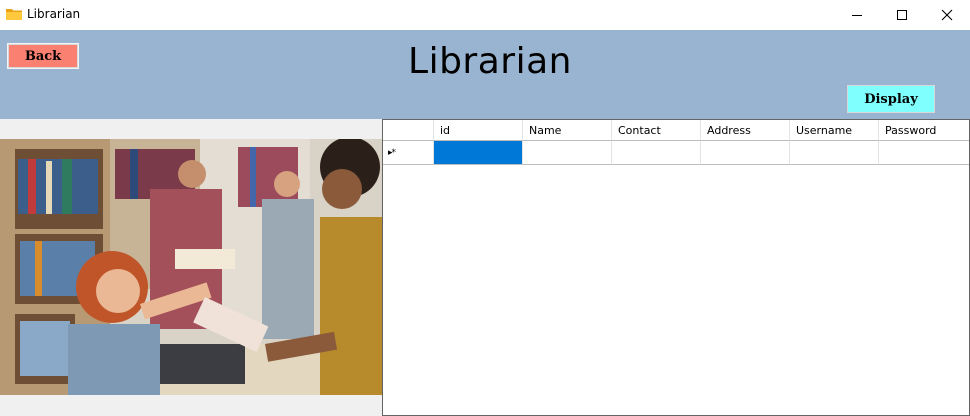  Describe the element at coordinates (567, 153) in the screenshot. I see `cell-name` at that location.